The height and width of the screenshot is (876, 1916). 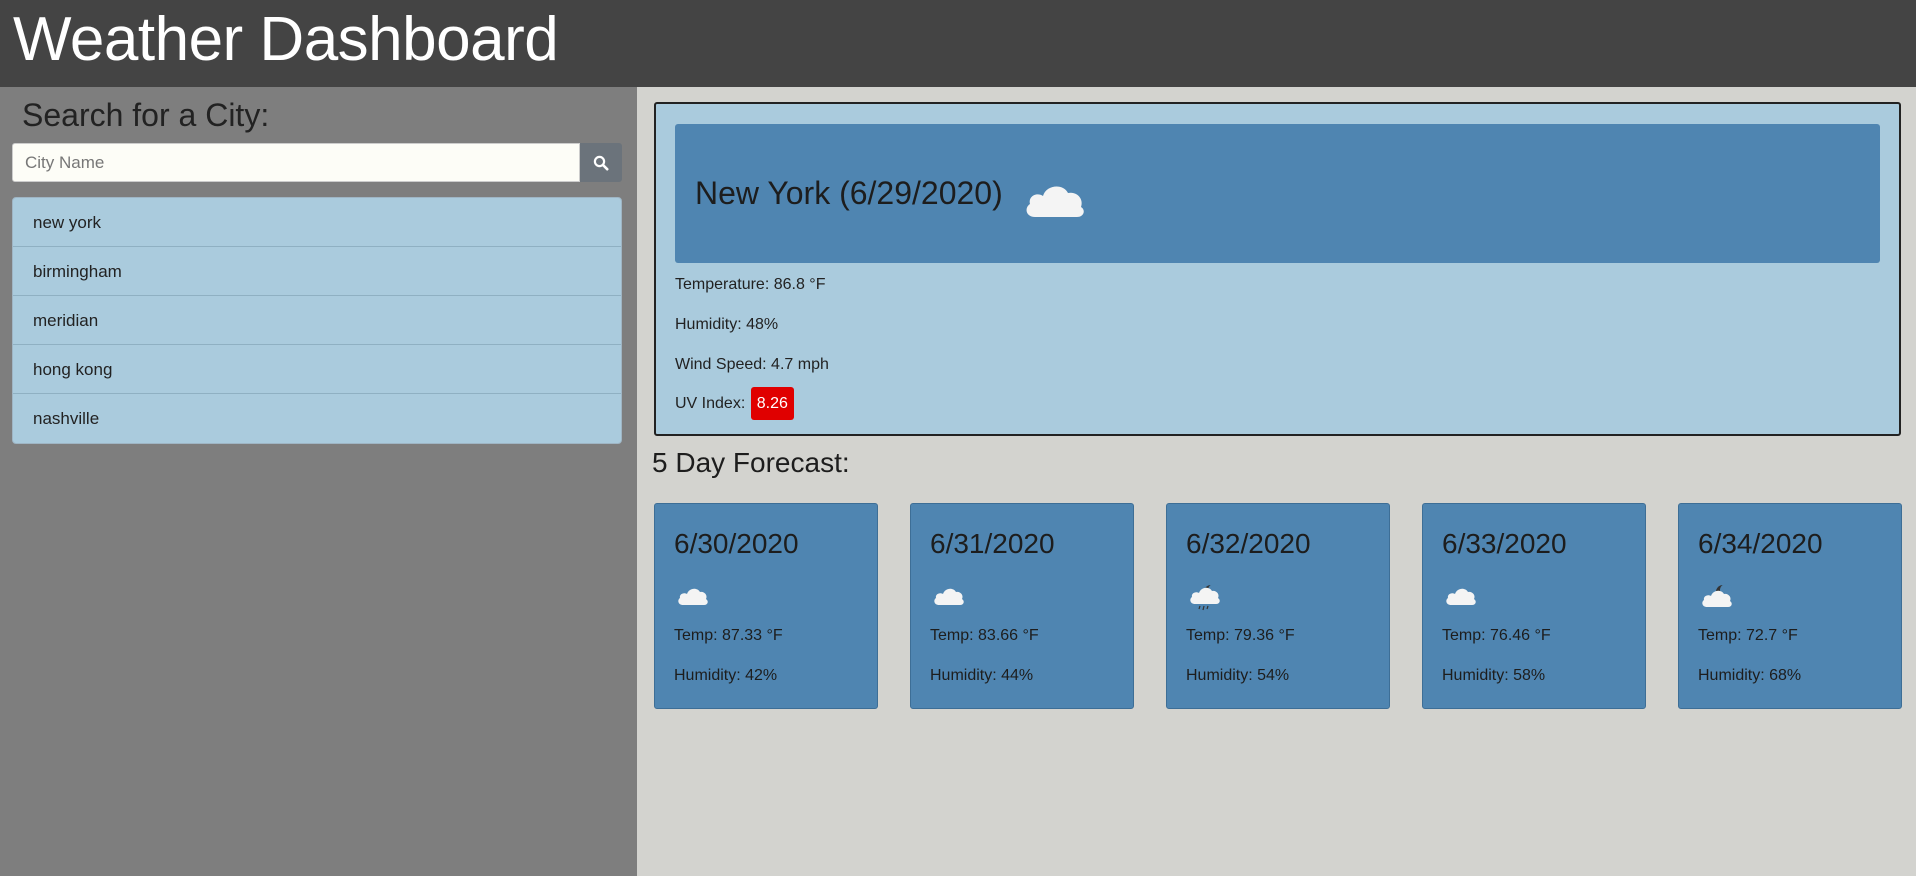 What do you see at coordinates (146, 115) in the screenshot?
I see `search-title: Search for a City:` at bounding box center [146, 115].